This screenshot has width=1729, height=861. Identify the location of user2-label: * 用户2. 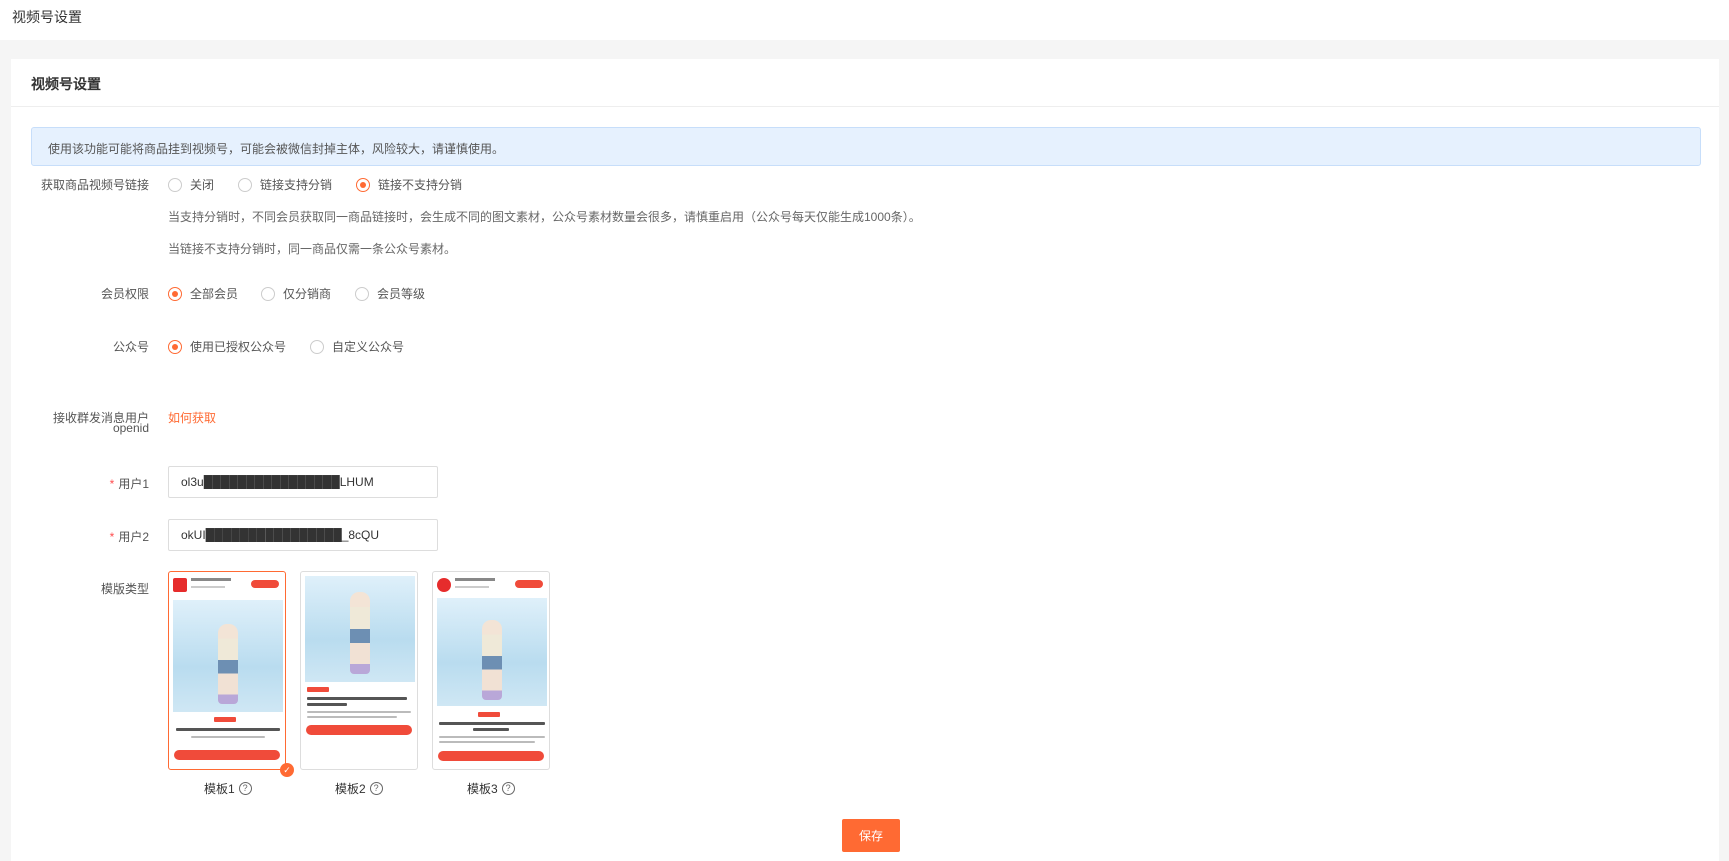
(129, 537).